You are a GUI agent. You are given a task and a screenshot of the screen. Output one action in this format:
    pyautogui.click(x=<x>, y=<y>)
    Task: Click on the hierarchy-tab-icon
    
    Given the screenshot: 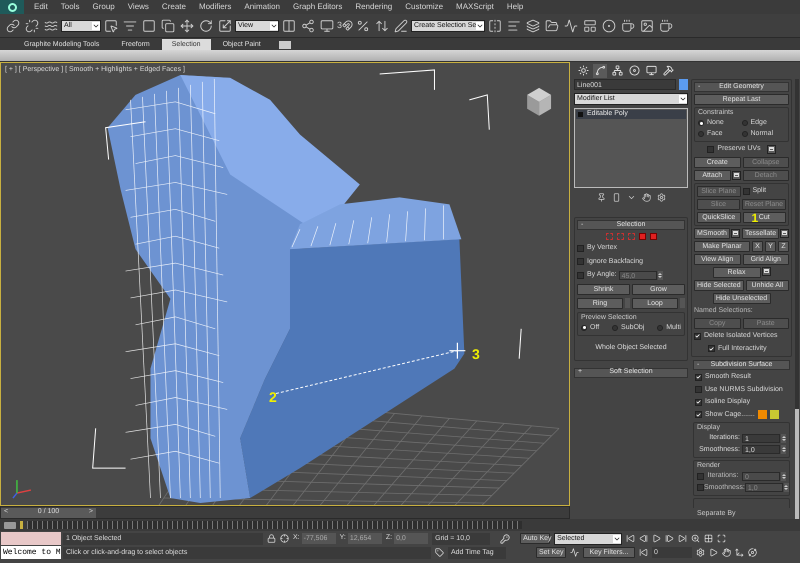 What is the action you would take?
    pyautogui.click(x=617, y=71)
    